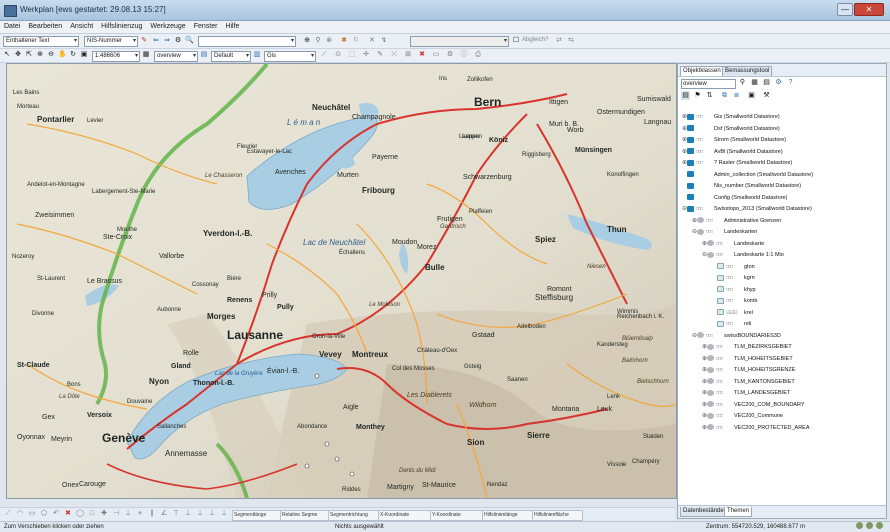 This screenshot has height=532, width=890. What do you see at coordinates (708, 84) in the screenshot?
I see `panel-view-combo: overview` at bounding box center [708, 84].